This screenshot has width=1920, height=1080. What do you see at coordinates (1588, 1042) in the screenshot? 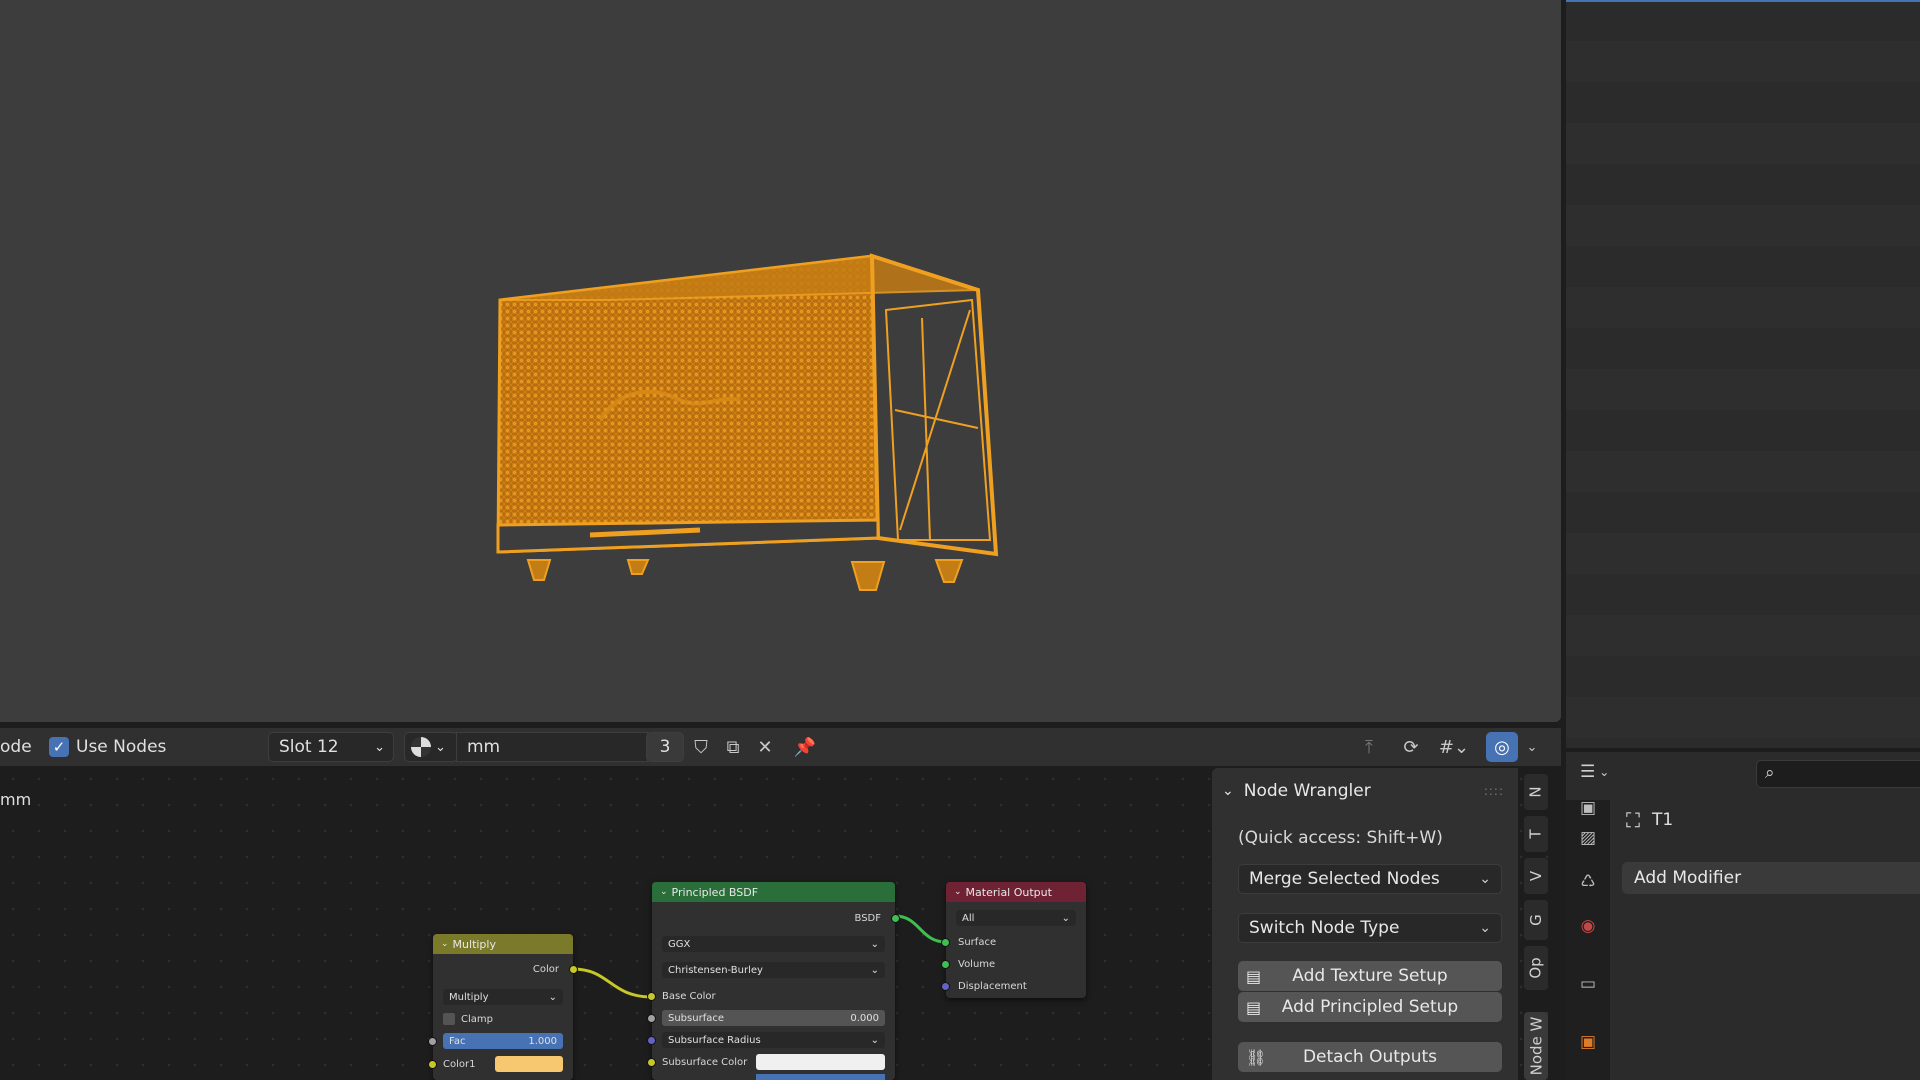
I see `object-icon: ▣` at bounding box center [1588, 1042].